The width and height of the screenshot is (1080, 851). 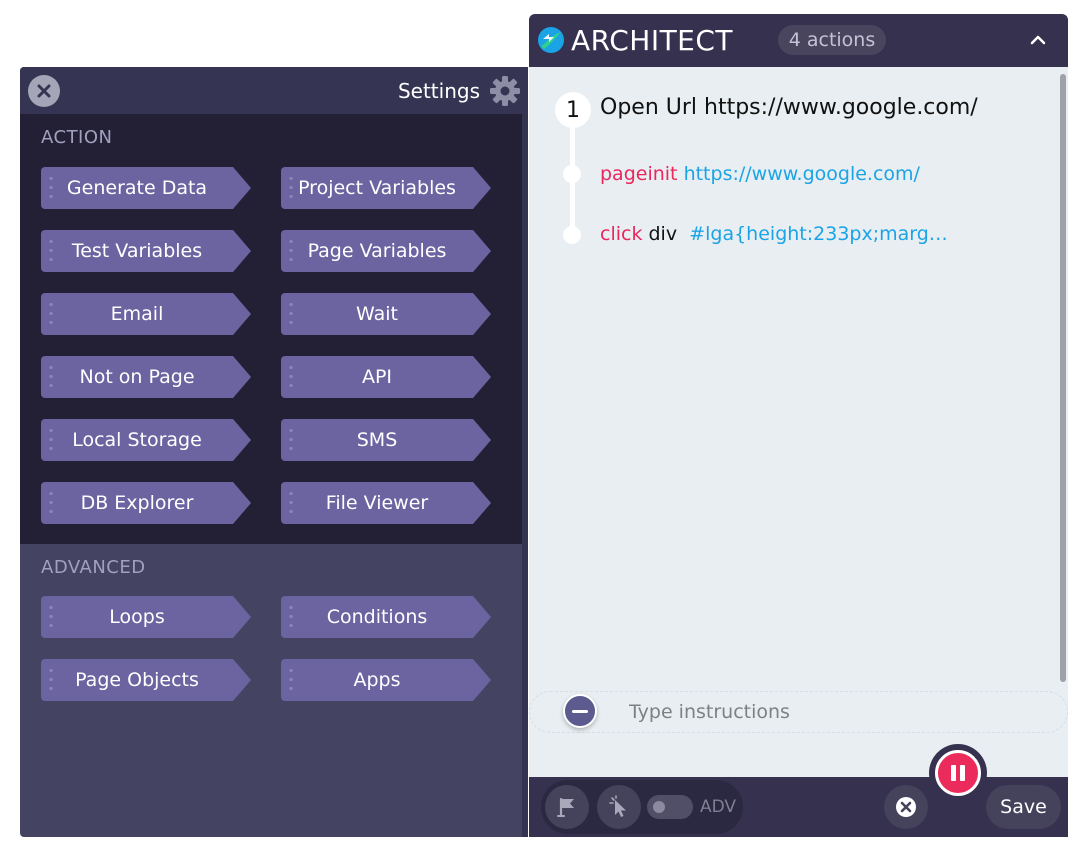 What do you see at coordinates (525, 475) in the screenshot?
I see `settings-scrollbar` at bounding box center [525, 475].